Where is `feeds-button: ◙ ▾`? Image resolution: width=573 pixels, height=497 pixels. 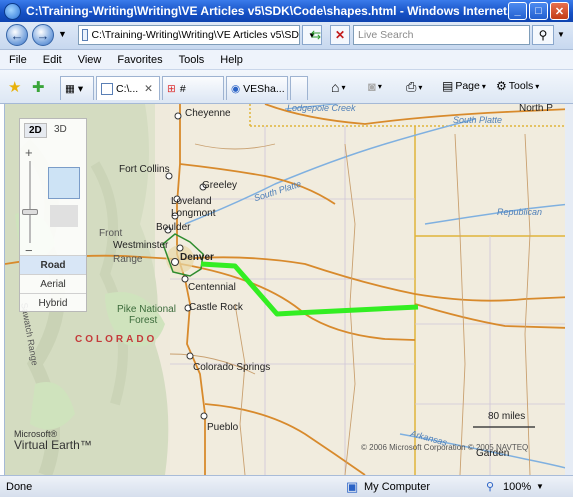
feeds-button: ◙ ▾ is located at coordinates (375, 86).